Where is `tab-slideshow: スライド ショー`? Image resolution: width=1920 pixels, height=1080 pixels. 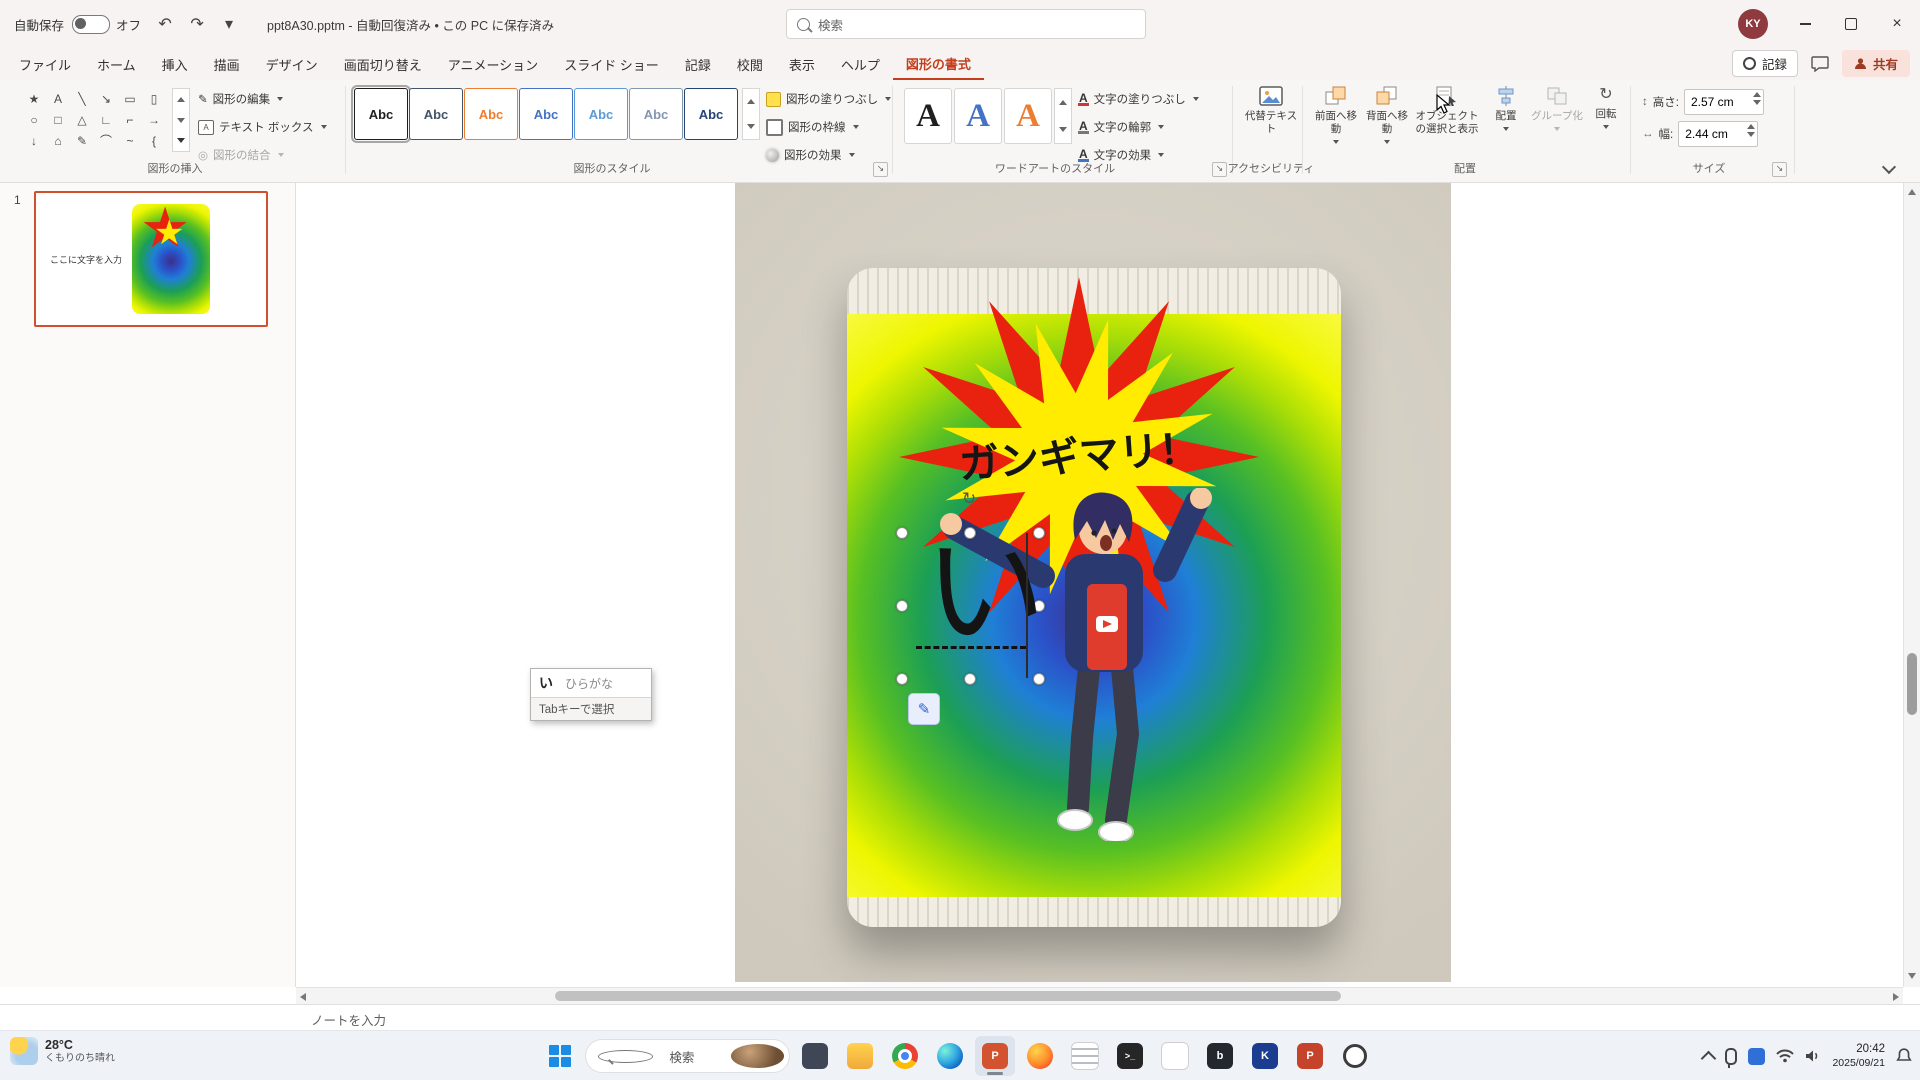
tab-slideshow: スライド ショー is located at coordinates (611, 64).